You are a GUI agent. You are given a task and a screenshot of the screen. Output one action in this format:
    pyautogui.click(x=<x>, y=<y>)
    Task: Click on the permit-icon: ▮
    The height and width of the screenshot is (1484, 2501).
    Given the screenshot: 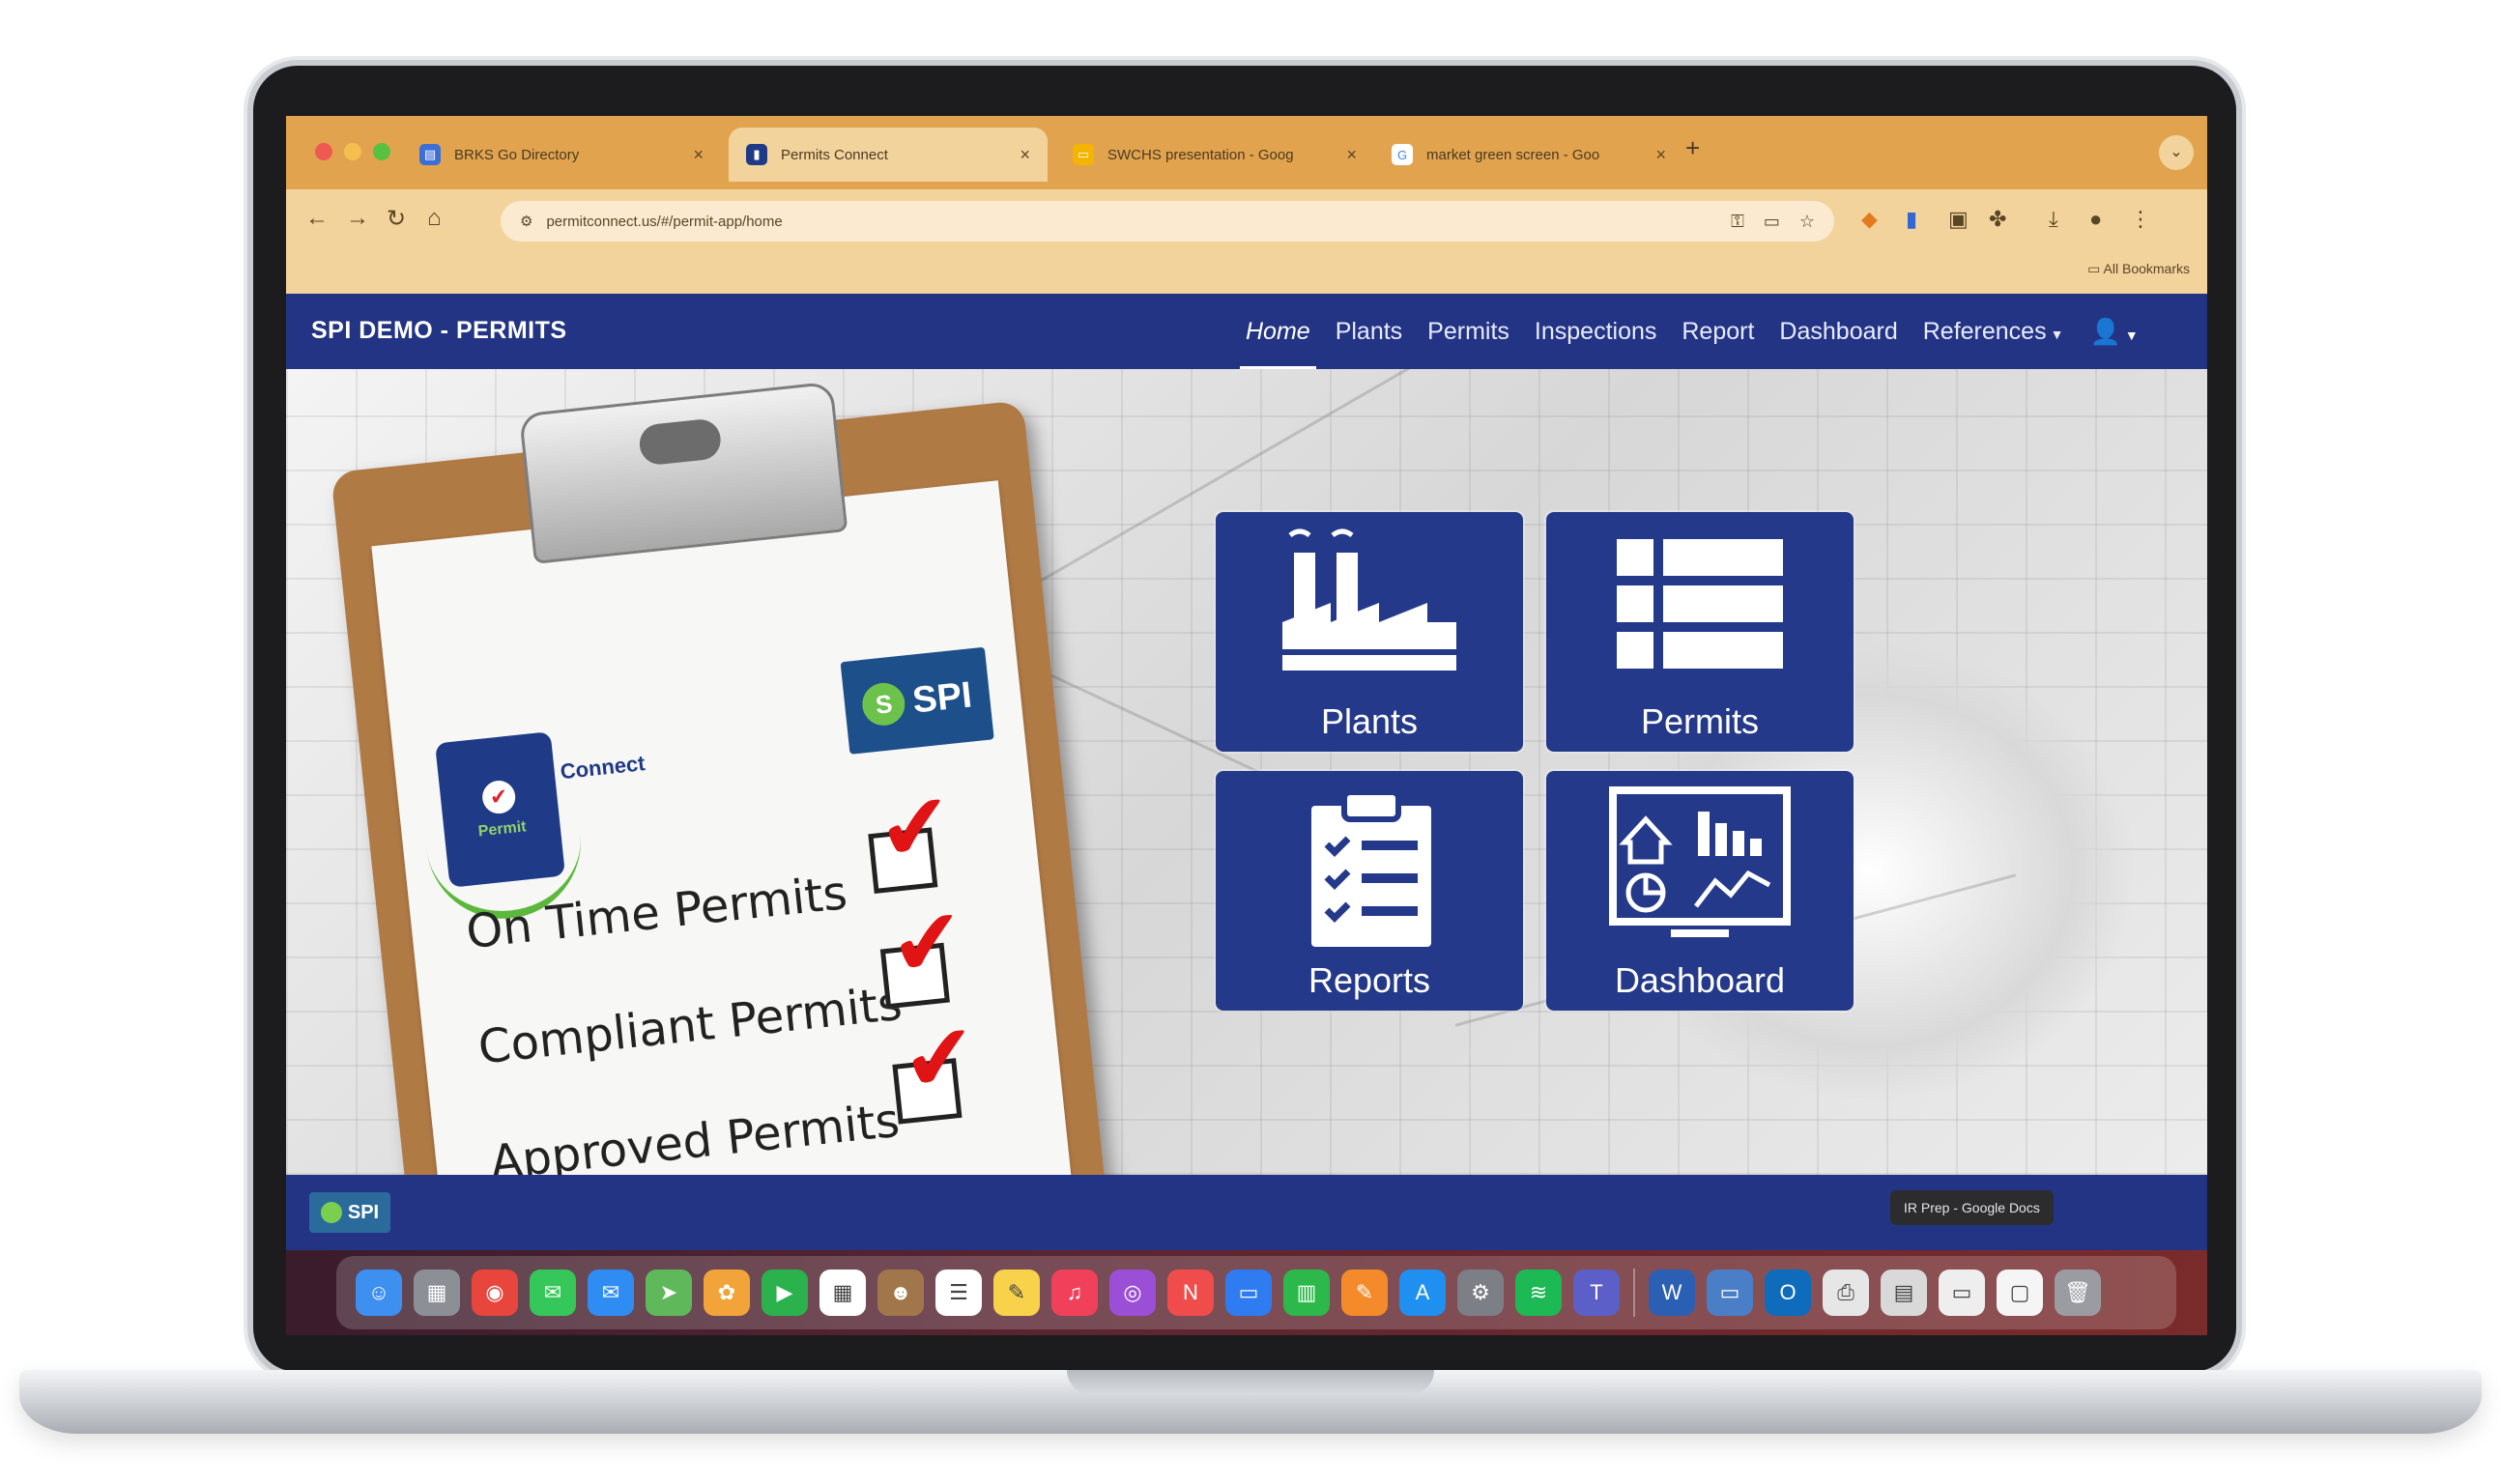 What is the action you would take?
    pyautogui.click(x=757, y=154)
    